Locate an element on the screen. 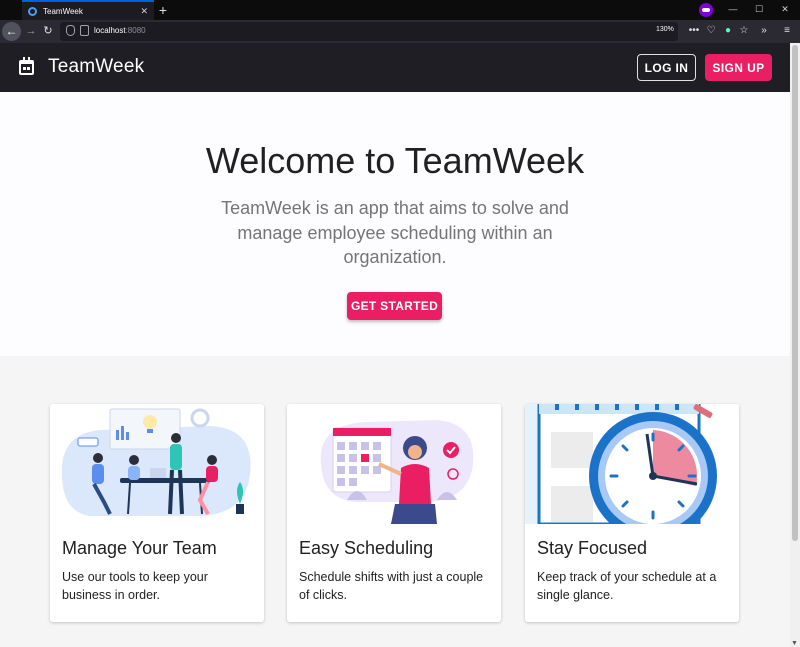  card-title: Easy Scheduling is located at coordinates (366, 548).